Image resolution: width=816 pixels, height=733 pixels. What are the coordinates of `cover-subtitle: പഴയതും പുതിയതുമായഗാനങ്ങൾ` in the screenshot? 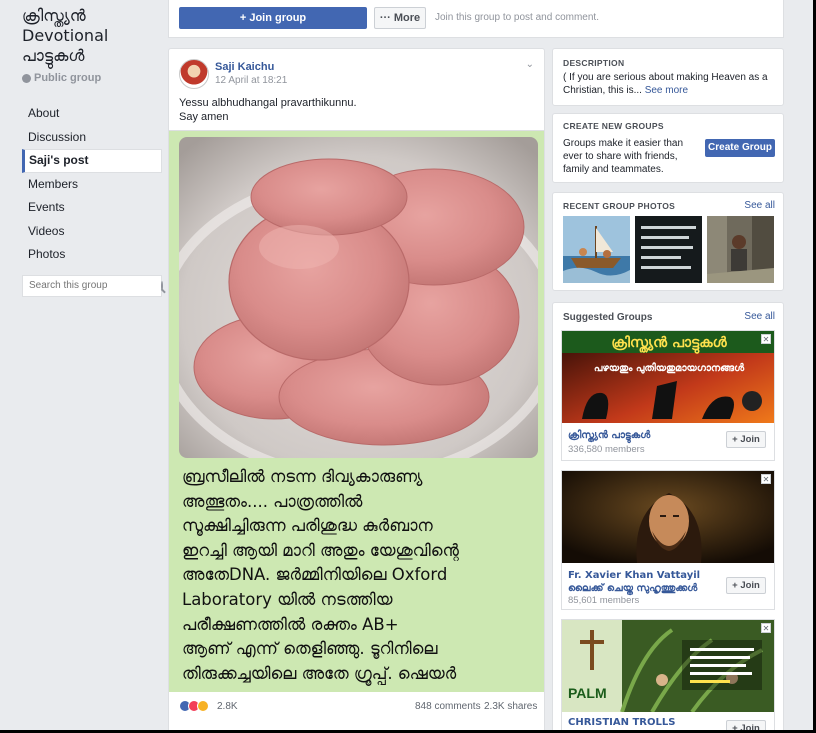 It's located at (669, 368).